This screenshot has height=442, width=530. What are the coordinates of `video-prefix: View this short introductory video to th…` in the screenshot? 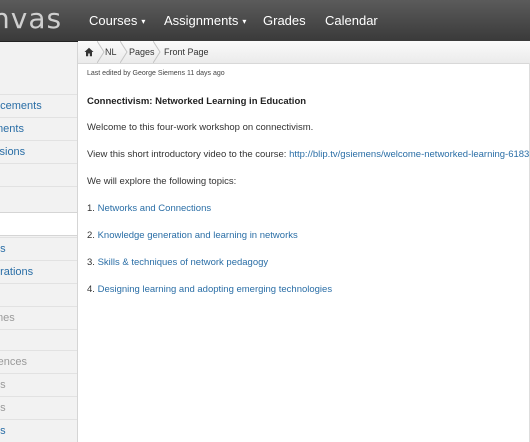 It's located at (187, 154).